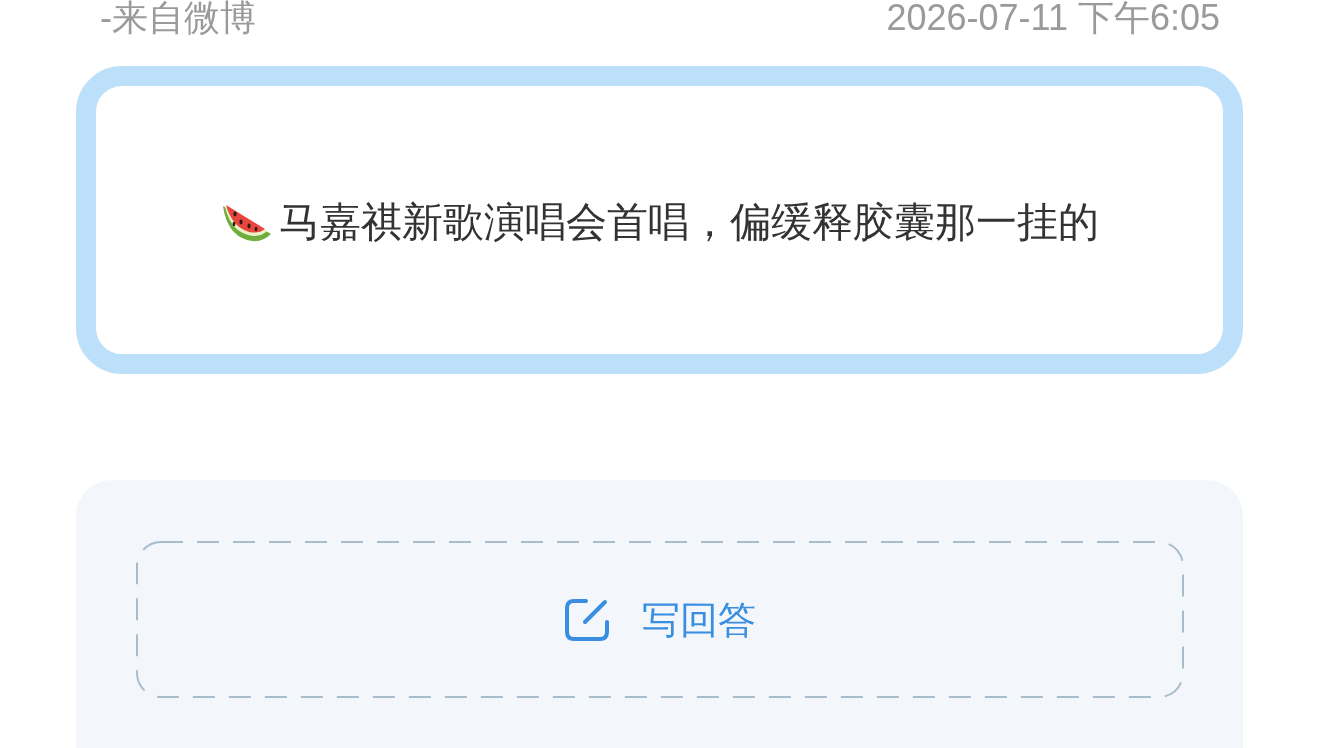  Describe the element at coordinates (688, 222) in the screenshot. I see `question-text: 马嘉祺新歌演唱会首唱，偏缓释胶囊那一挂的` at that location.